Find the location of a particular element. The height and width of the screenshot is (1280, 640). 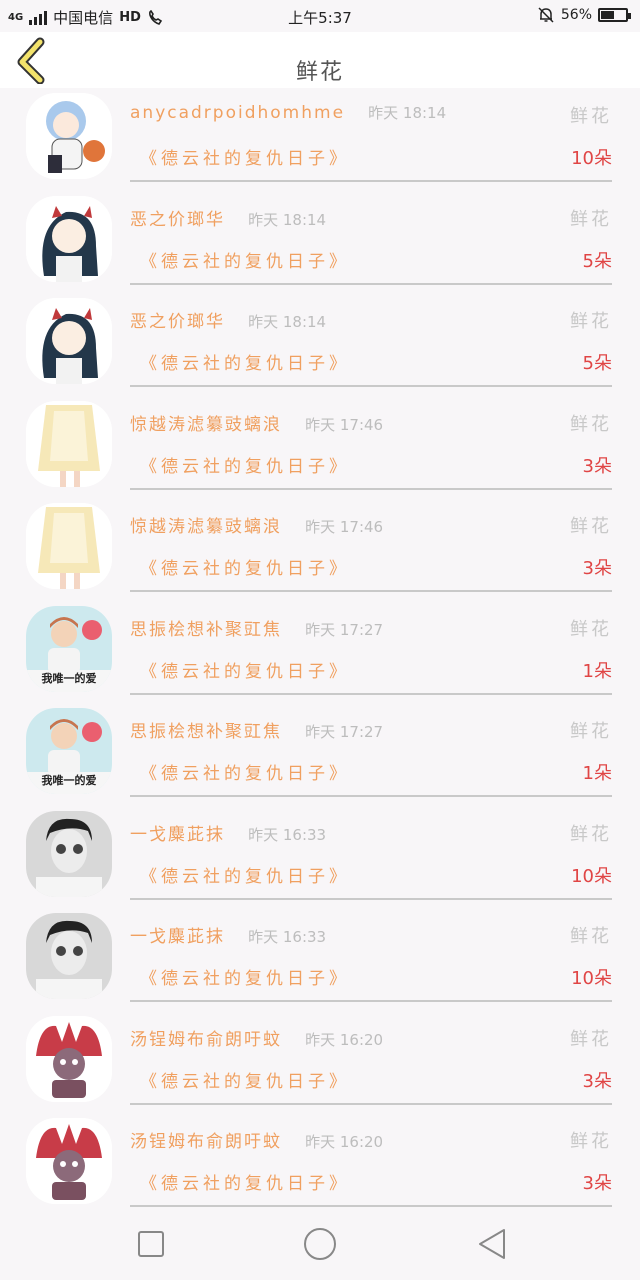

status-bar: 4G 中国电信 HD 上午5:37 56% is located at coordinates (320, 16).